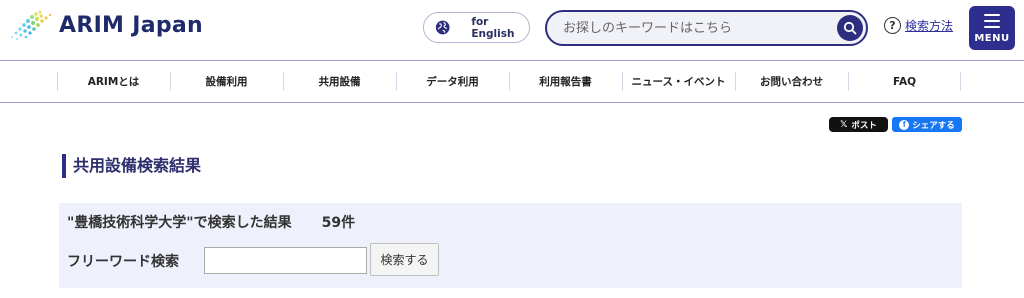  I want to click on search-submit-button, so click(850, 28).